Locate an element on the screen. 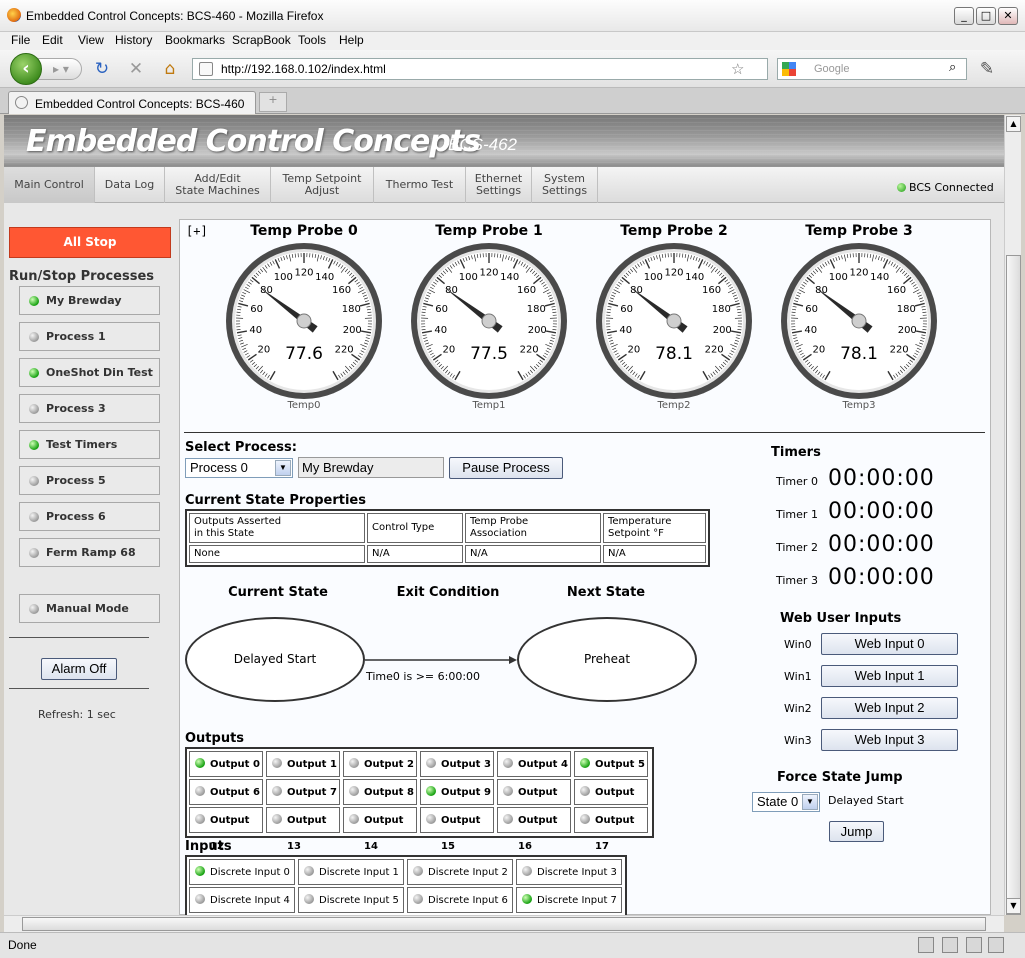 This screenshot has width=1025, height=958. temperature-gauge: 20 40 60 80 100 120 140 160 180 200 220 77.6 is located at coordinates (304, 321).